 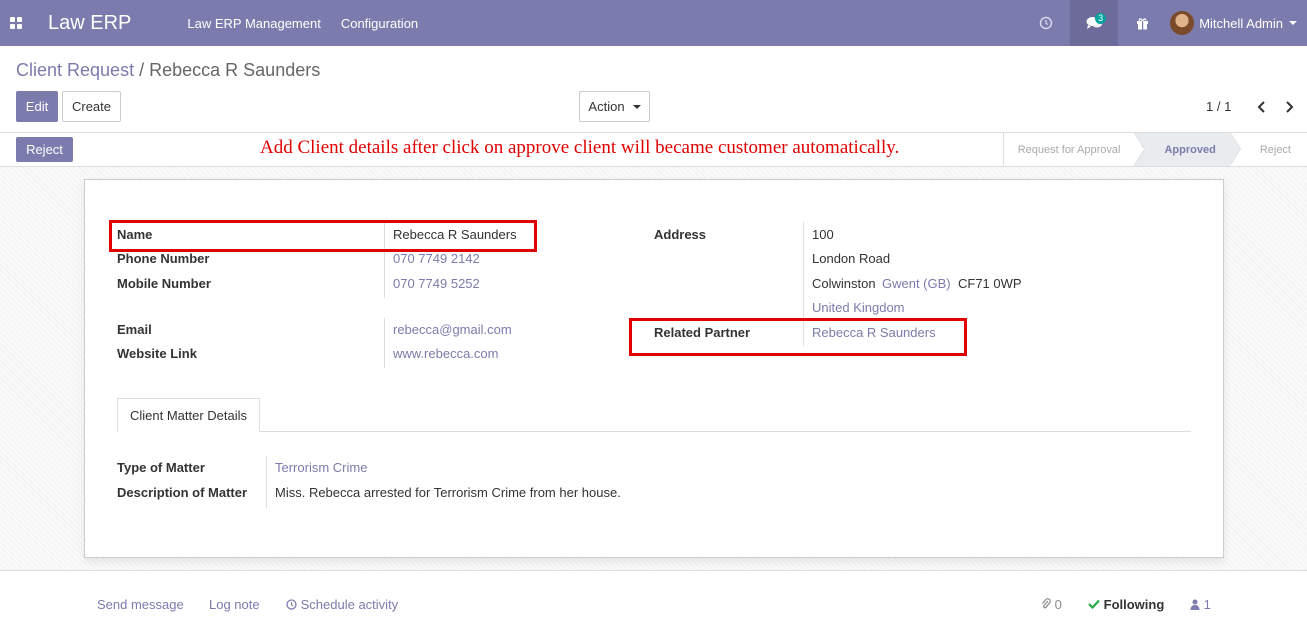 I want to click on paperclip-icon, so click(x=1046, y=603).